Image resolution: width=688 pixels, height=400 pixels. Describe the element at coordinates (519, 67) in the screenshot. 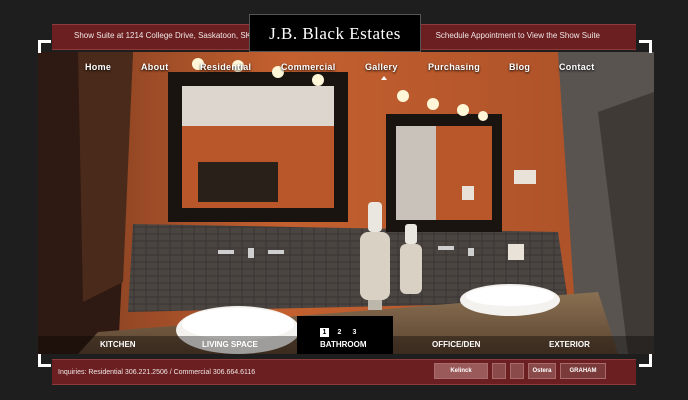

I see `nav-blog: Blog` at that location.